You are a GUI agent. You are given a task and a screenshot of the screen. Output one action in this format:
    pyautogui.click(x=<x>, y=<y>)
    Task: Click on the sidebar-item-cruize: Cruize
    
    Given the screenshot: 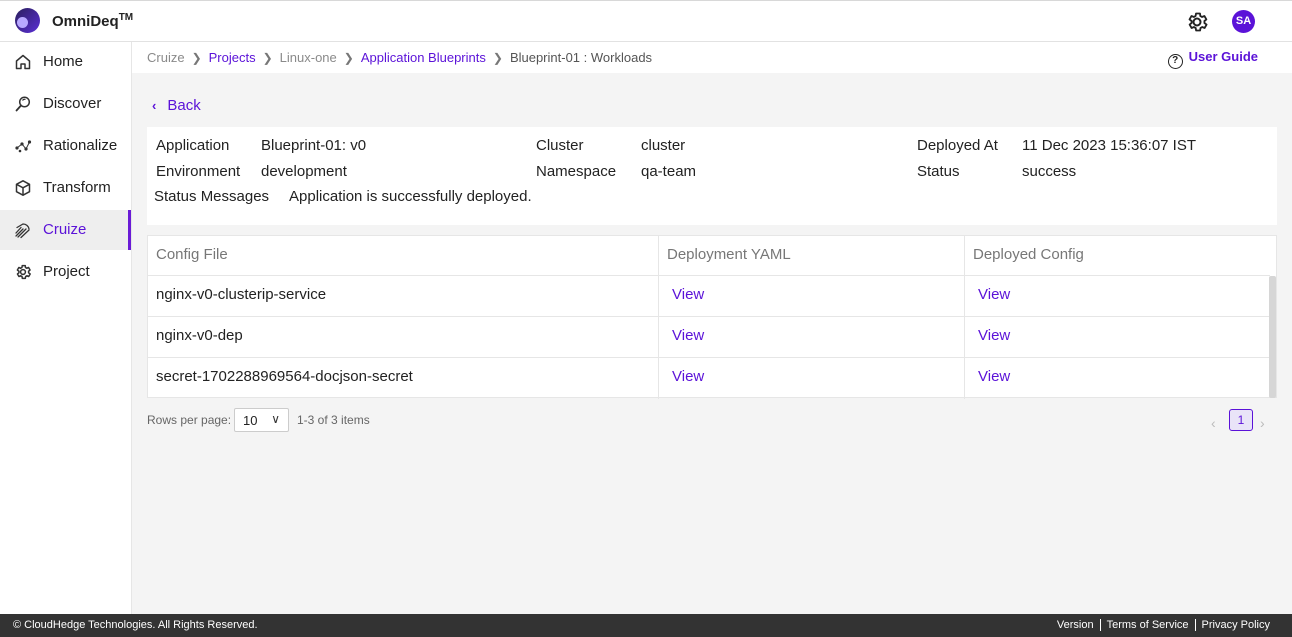 What is the action you would take?
    pyautogui.click(x=65, y=230)
    